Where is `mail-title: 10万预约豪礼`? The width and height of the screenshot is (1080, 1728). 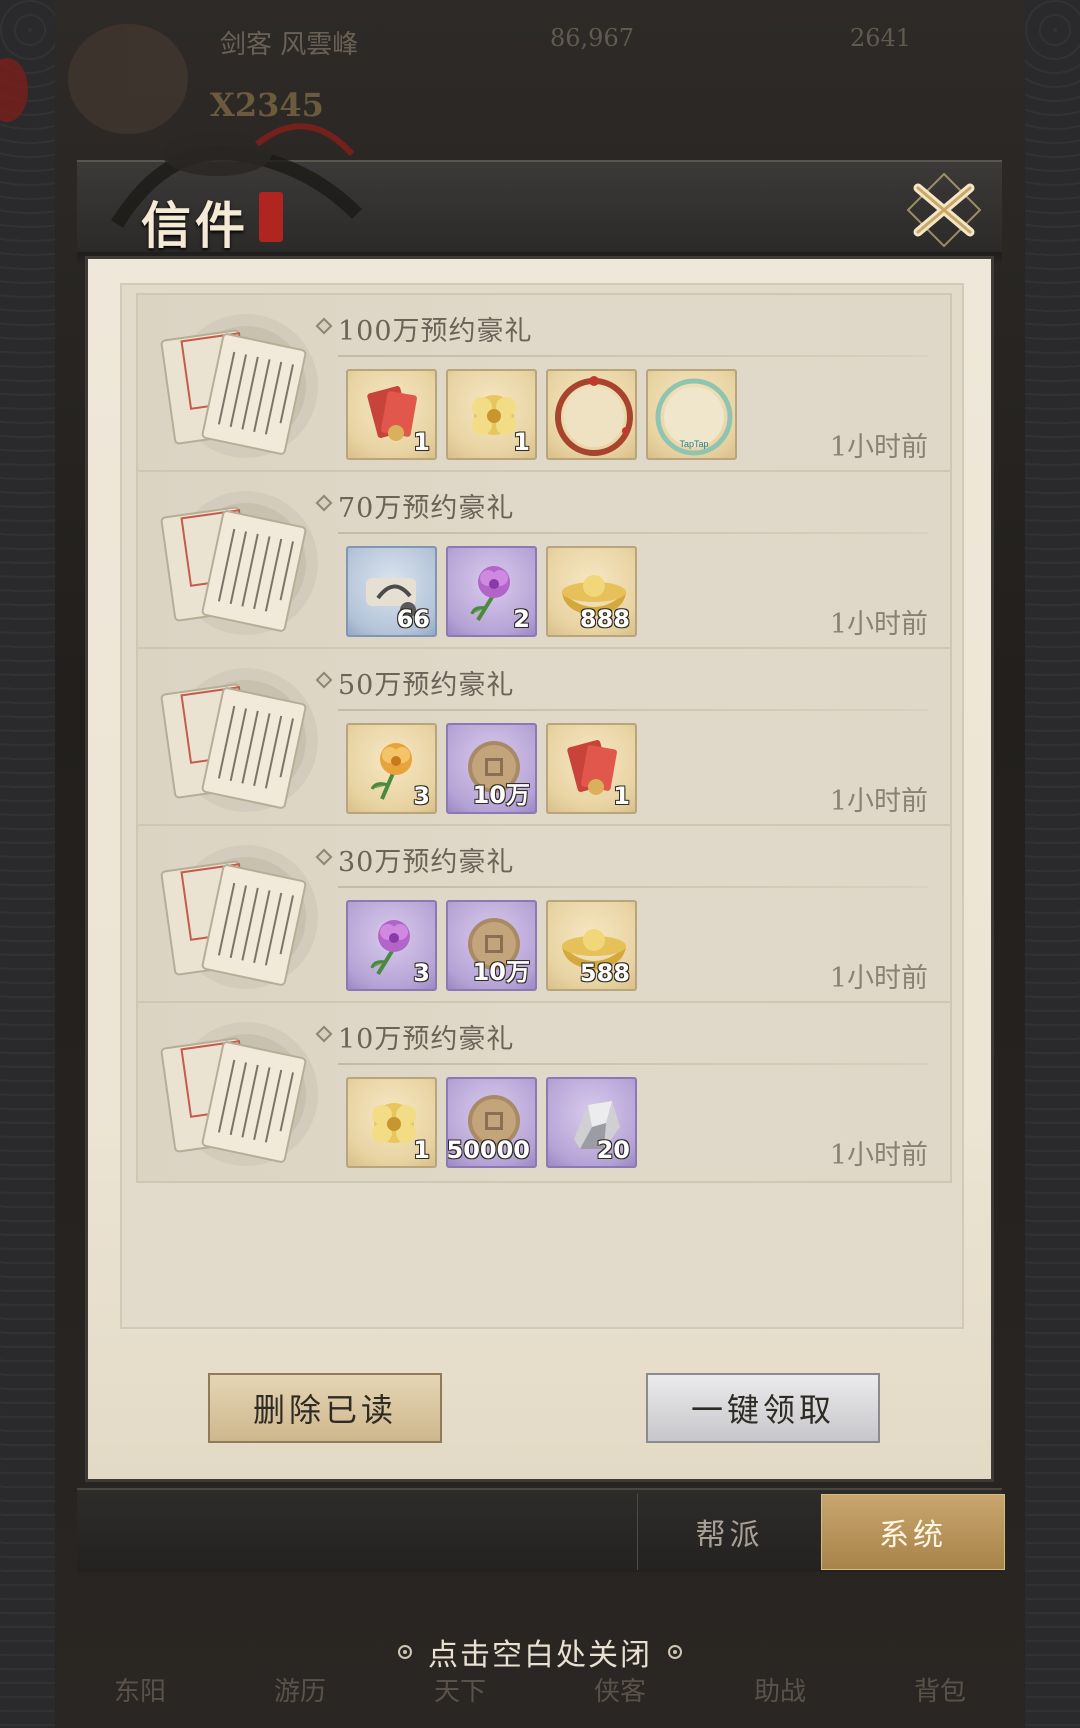 mail-title: 10万预约豪礼 is located at coordinates (426, 1039).